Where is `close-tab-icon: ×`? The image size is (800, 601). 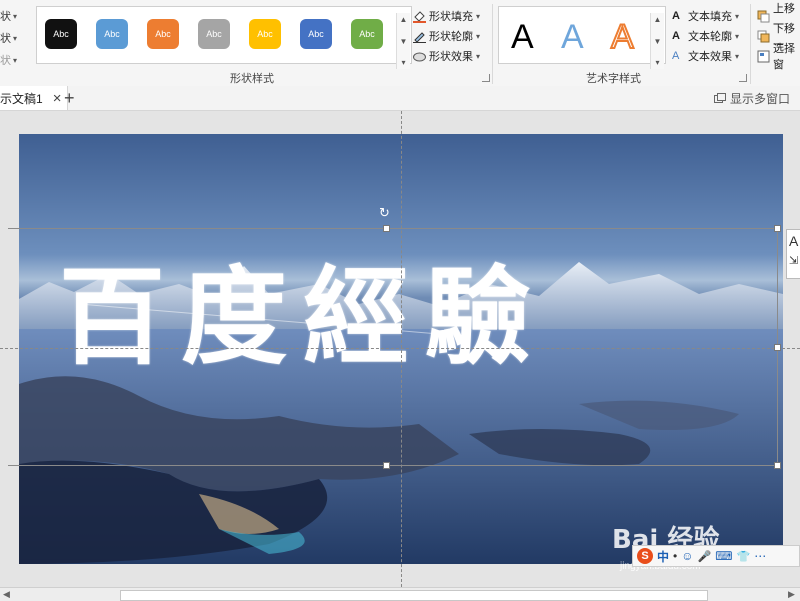 close-tab-icon: × is located at coordinates (57, 98).